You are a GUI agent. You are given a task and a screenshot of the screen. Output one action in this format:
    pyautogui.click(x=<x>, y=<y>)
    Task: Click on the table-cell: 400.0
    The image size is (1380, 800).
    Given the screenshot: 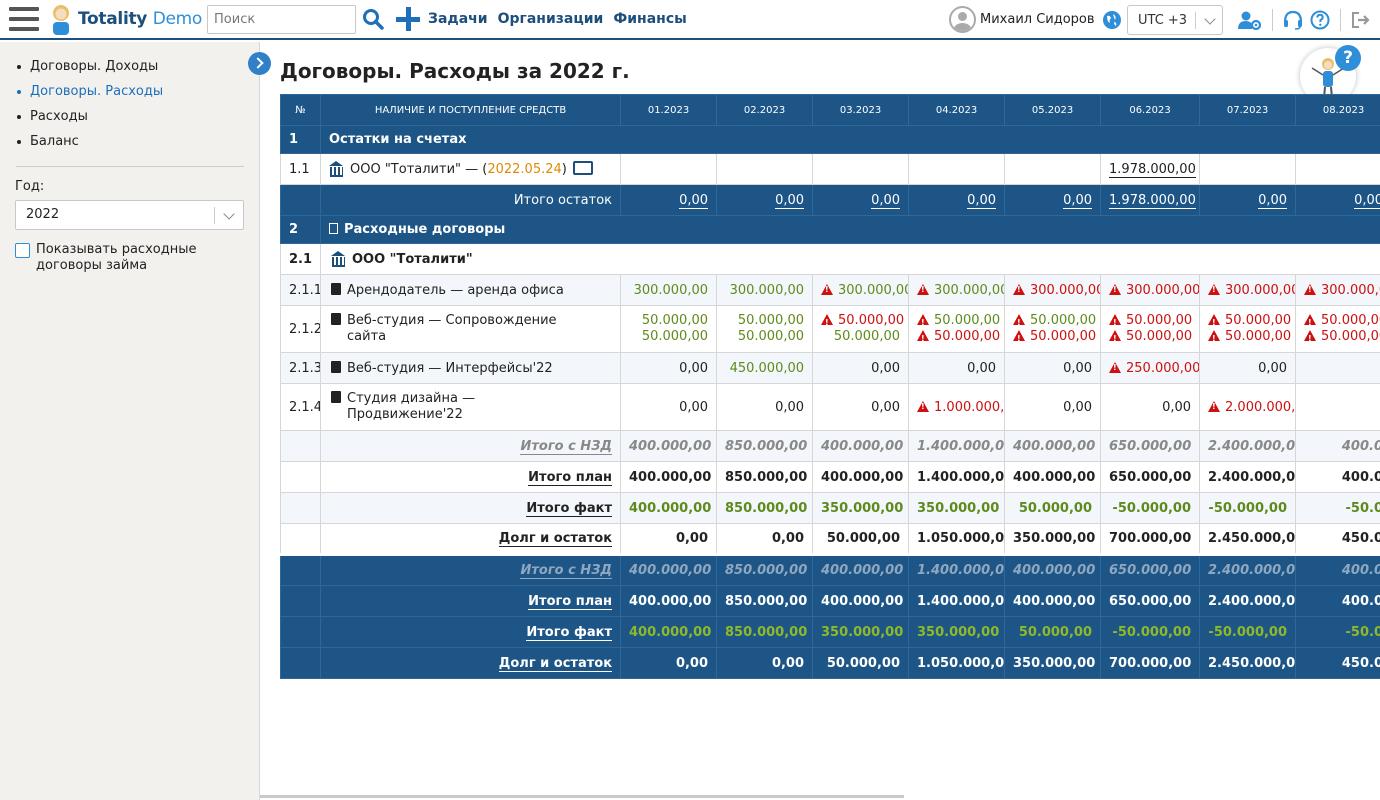 What is the action you would take?
    pyautogui.click(x=1337, y=601)
    